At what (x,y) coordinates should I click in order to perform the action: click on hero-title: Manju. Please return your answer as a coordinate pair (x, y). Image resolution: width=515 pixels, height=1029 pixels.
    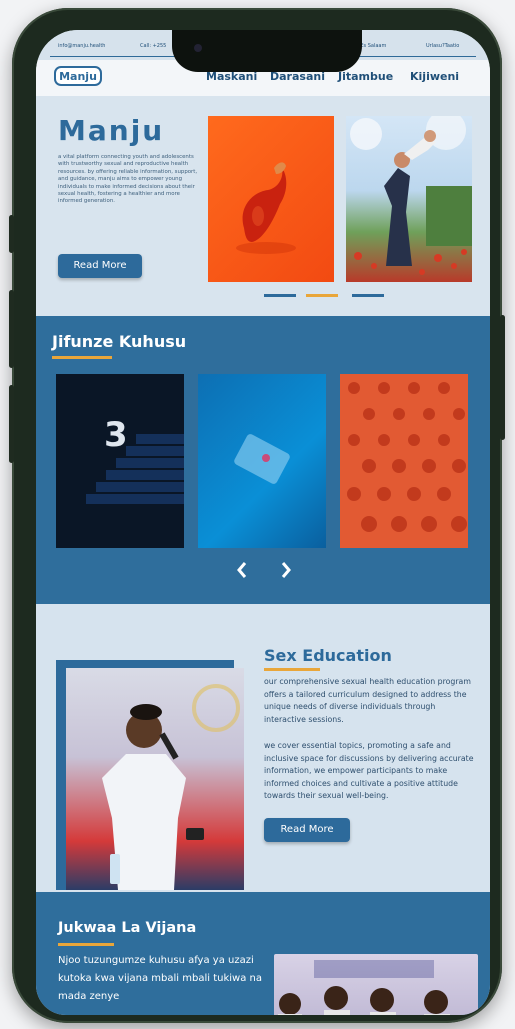
    Looking at the image, I should click on (111, 130).